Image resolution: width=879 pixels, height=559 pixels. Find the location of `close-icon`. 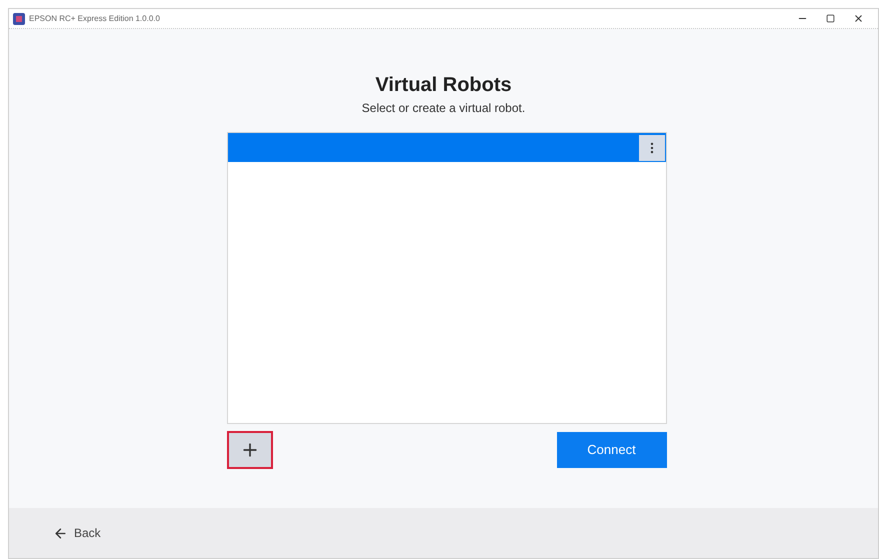

close-icon is located at coordinates (858, 18).